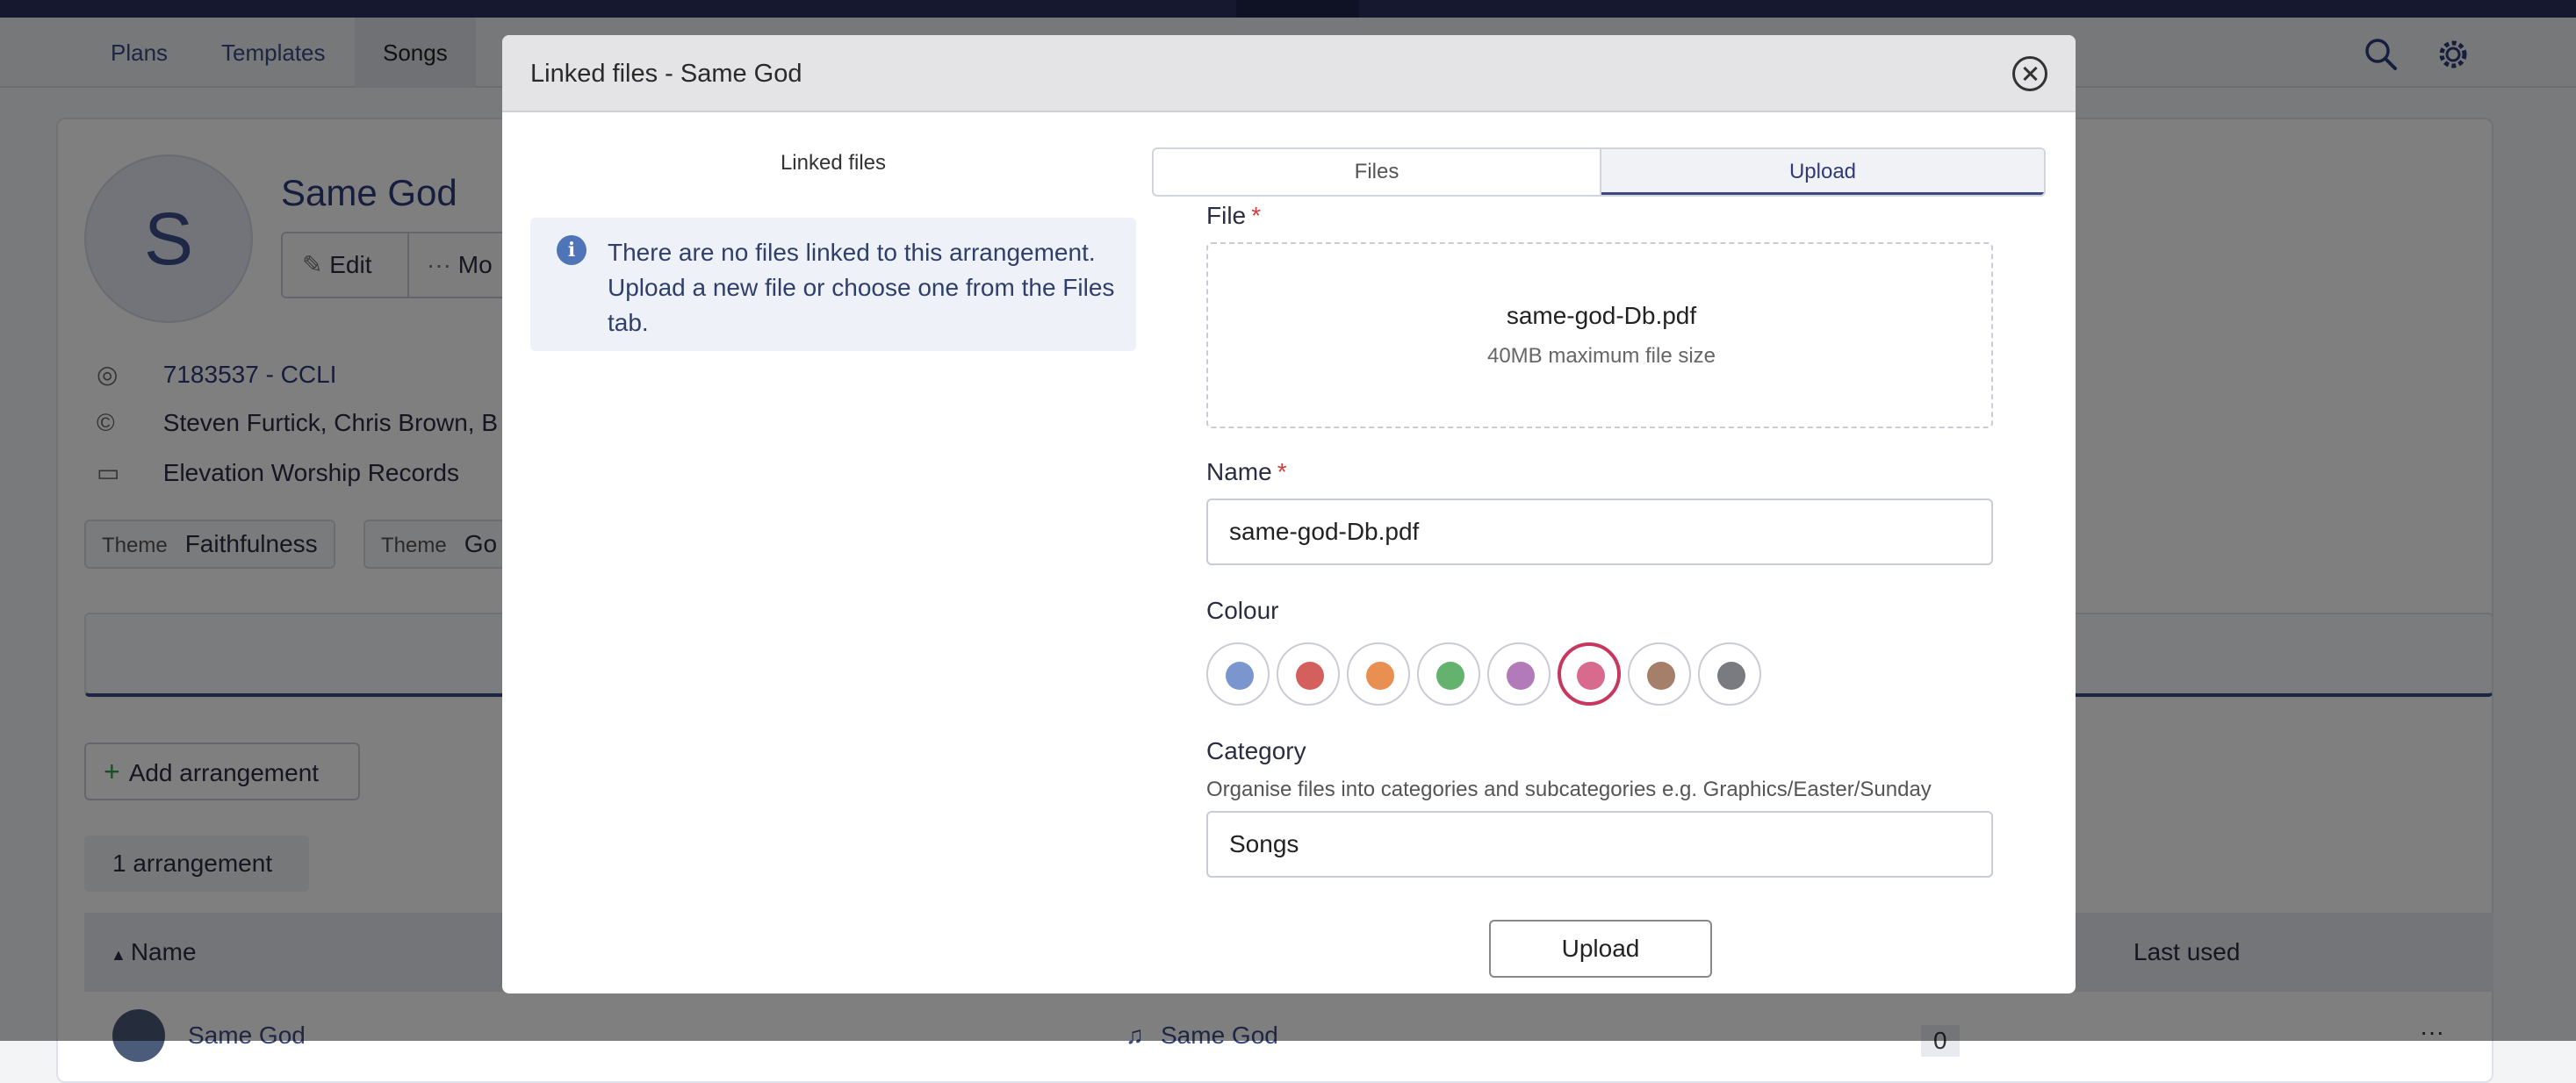 The image size is (2576, 1083). I want to click on colour-swatch-purple, so click(1519, 674).